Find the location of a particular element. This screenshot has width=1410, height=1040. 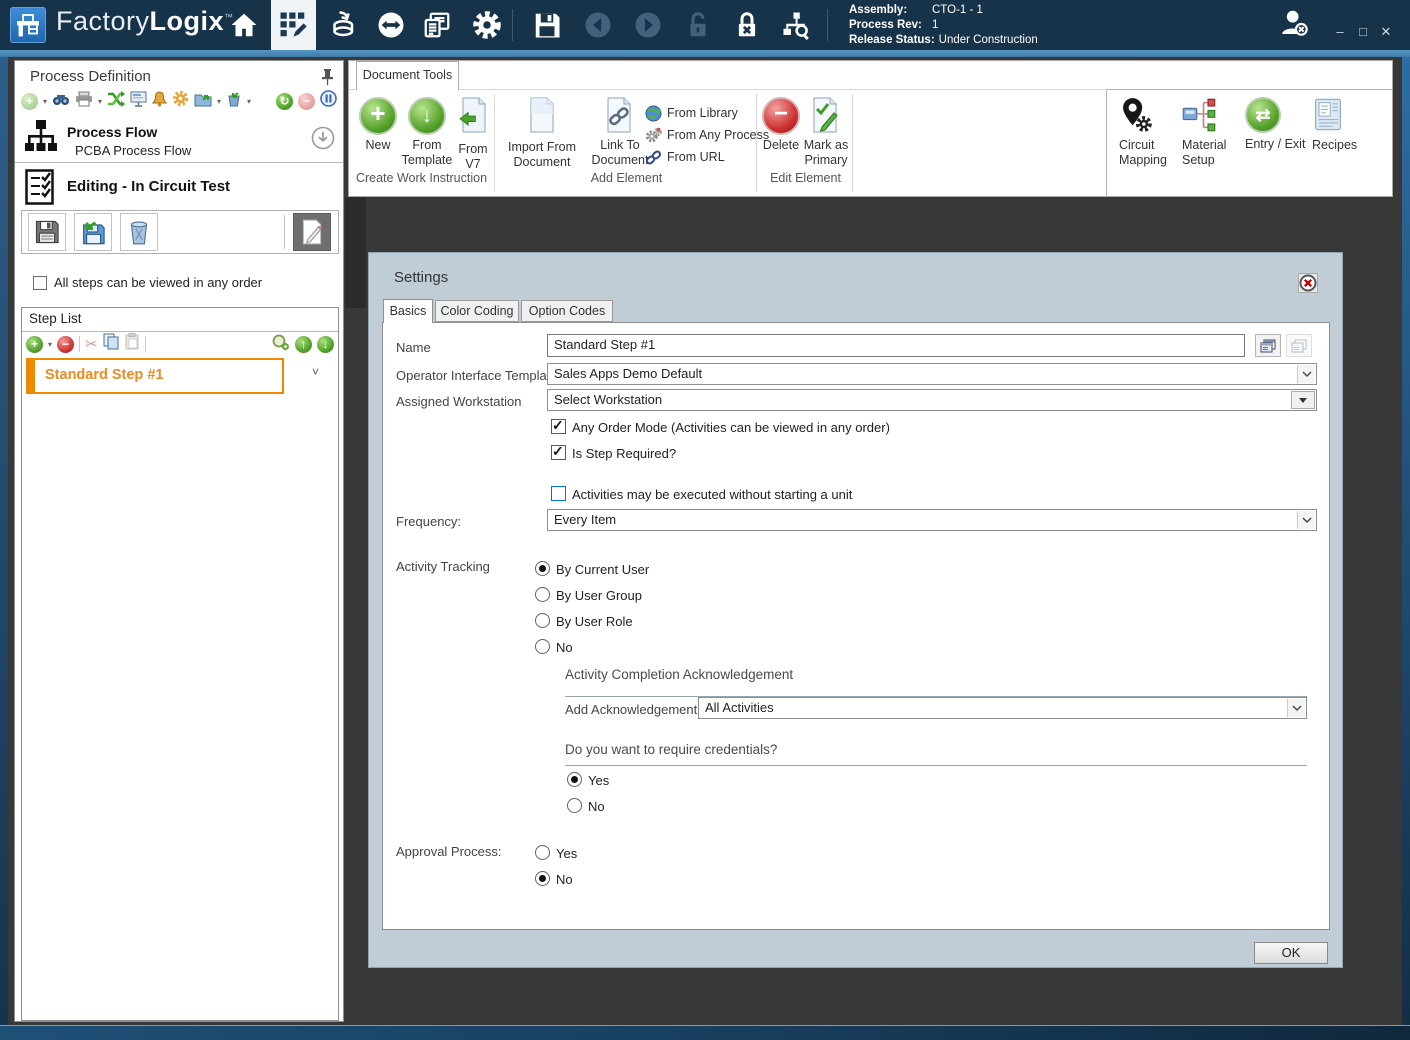

back-icon is located at coordinates (598, 25).